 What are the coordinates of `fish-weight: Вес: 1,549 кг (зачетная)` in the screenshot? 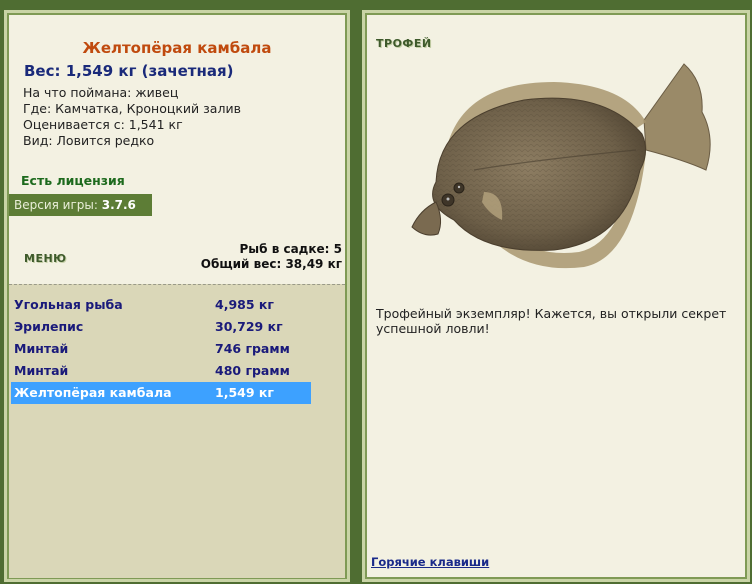 It's located at (129, 71).